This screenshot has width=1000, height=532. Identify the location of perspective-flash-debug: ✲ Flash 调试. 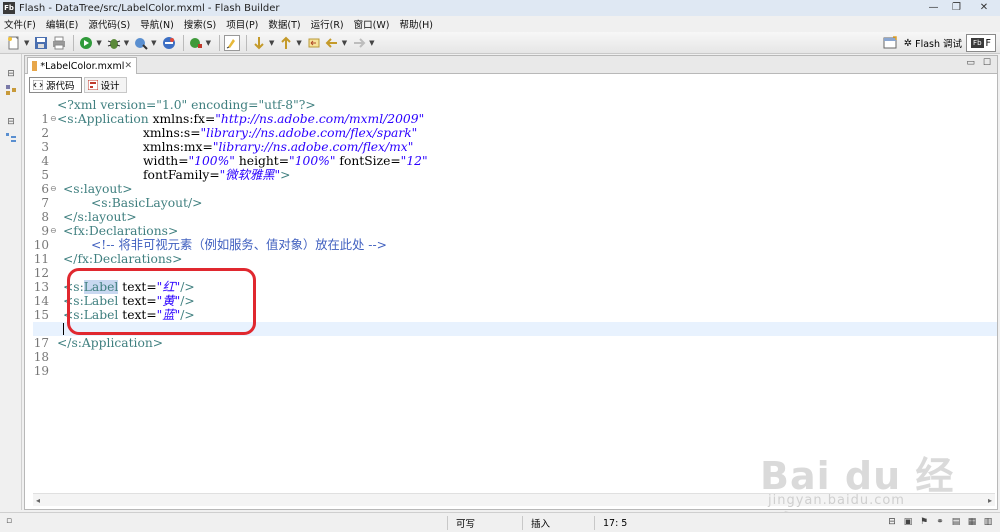
(933, 43).